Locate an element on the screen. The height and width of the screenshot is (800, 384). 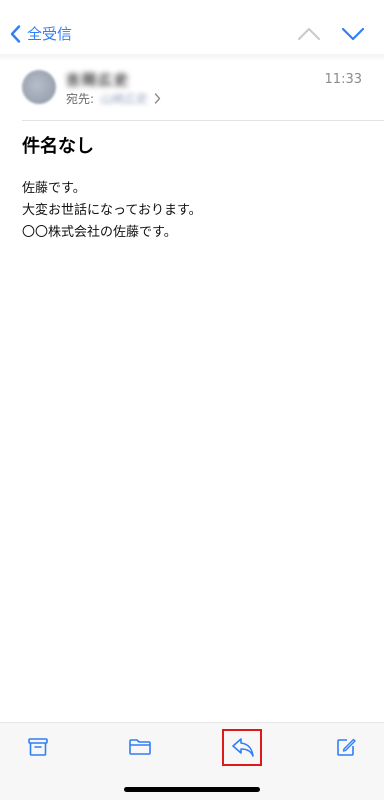
body-line: 佐藤です。 is located at coordinates (54, 188).